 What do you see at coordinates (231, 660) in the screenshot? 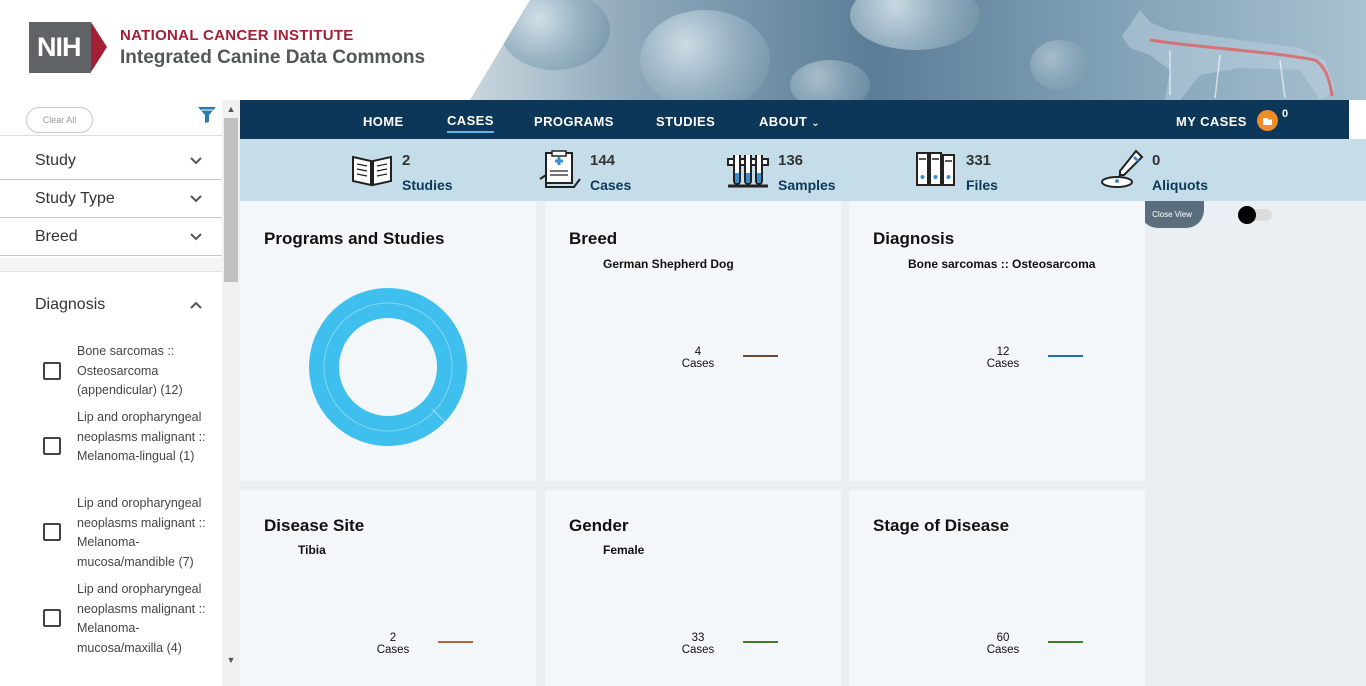
I see `scroll-down-arrow: ▼` at bounding box center [231, 660].